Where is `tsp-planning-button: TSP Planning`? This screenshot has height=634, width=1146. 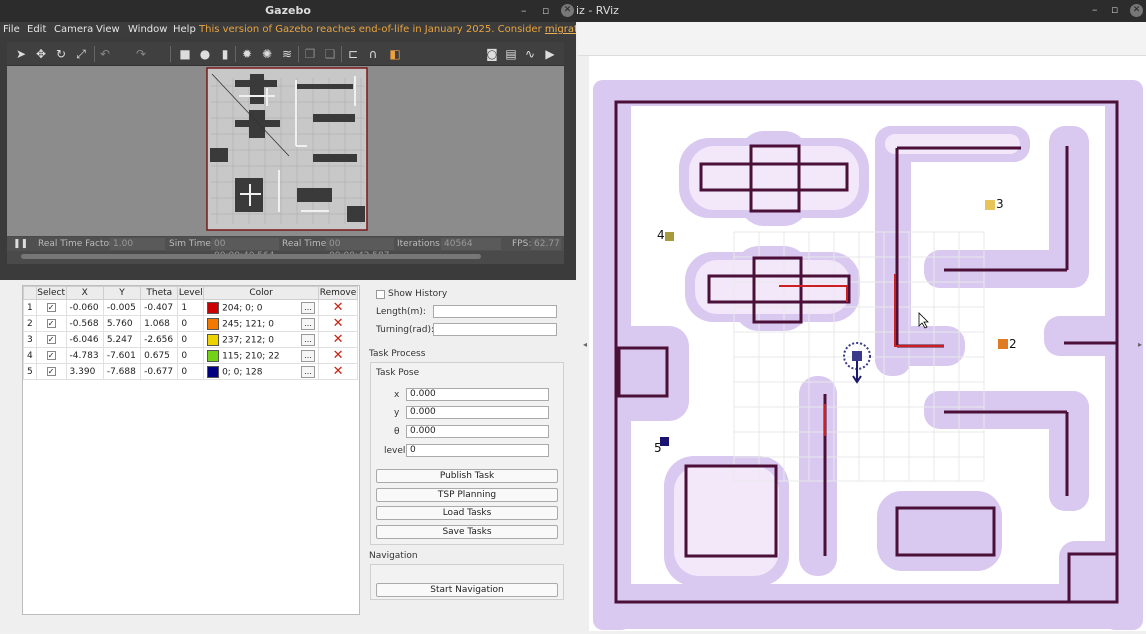 tsp-planning-button: TSP Planning is located at coordinates (467, 495).